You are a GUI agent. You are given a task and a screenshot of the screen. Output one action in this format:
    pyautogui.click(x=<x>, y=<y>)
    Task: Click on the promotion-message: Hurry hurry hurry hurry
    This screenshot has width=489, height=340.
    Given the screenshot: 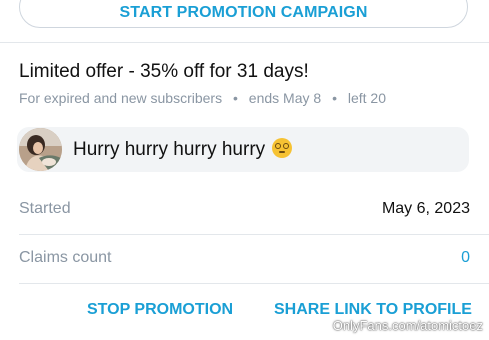 What is the action you would take?
    pyautogui.click(x=183, y=149)
    